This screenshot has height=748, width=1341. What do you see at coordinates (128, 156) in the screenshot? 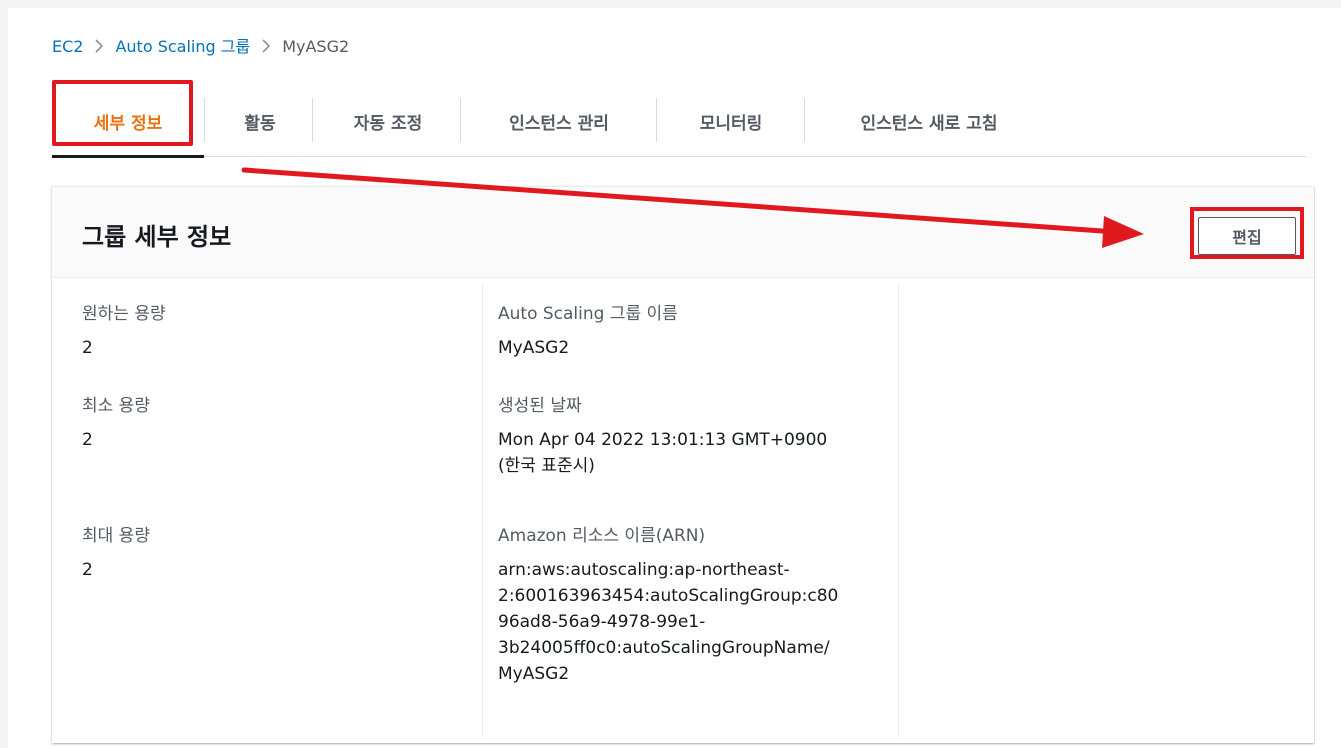
I see `active-tab-underline` at bounding box center [128, 156].